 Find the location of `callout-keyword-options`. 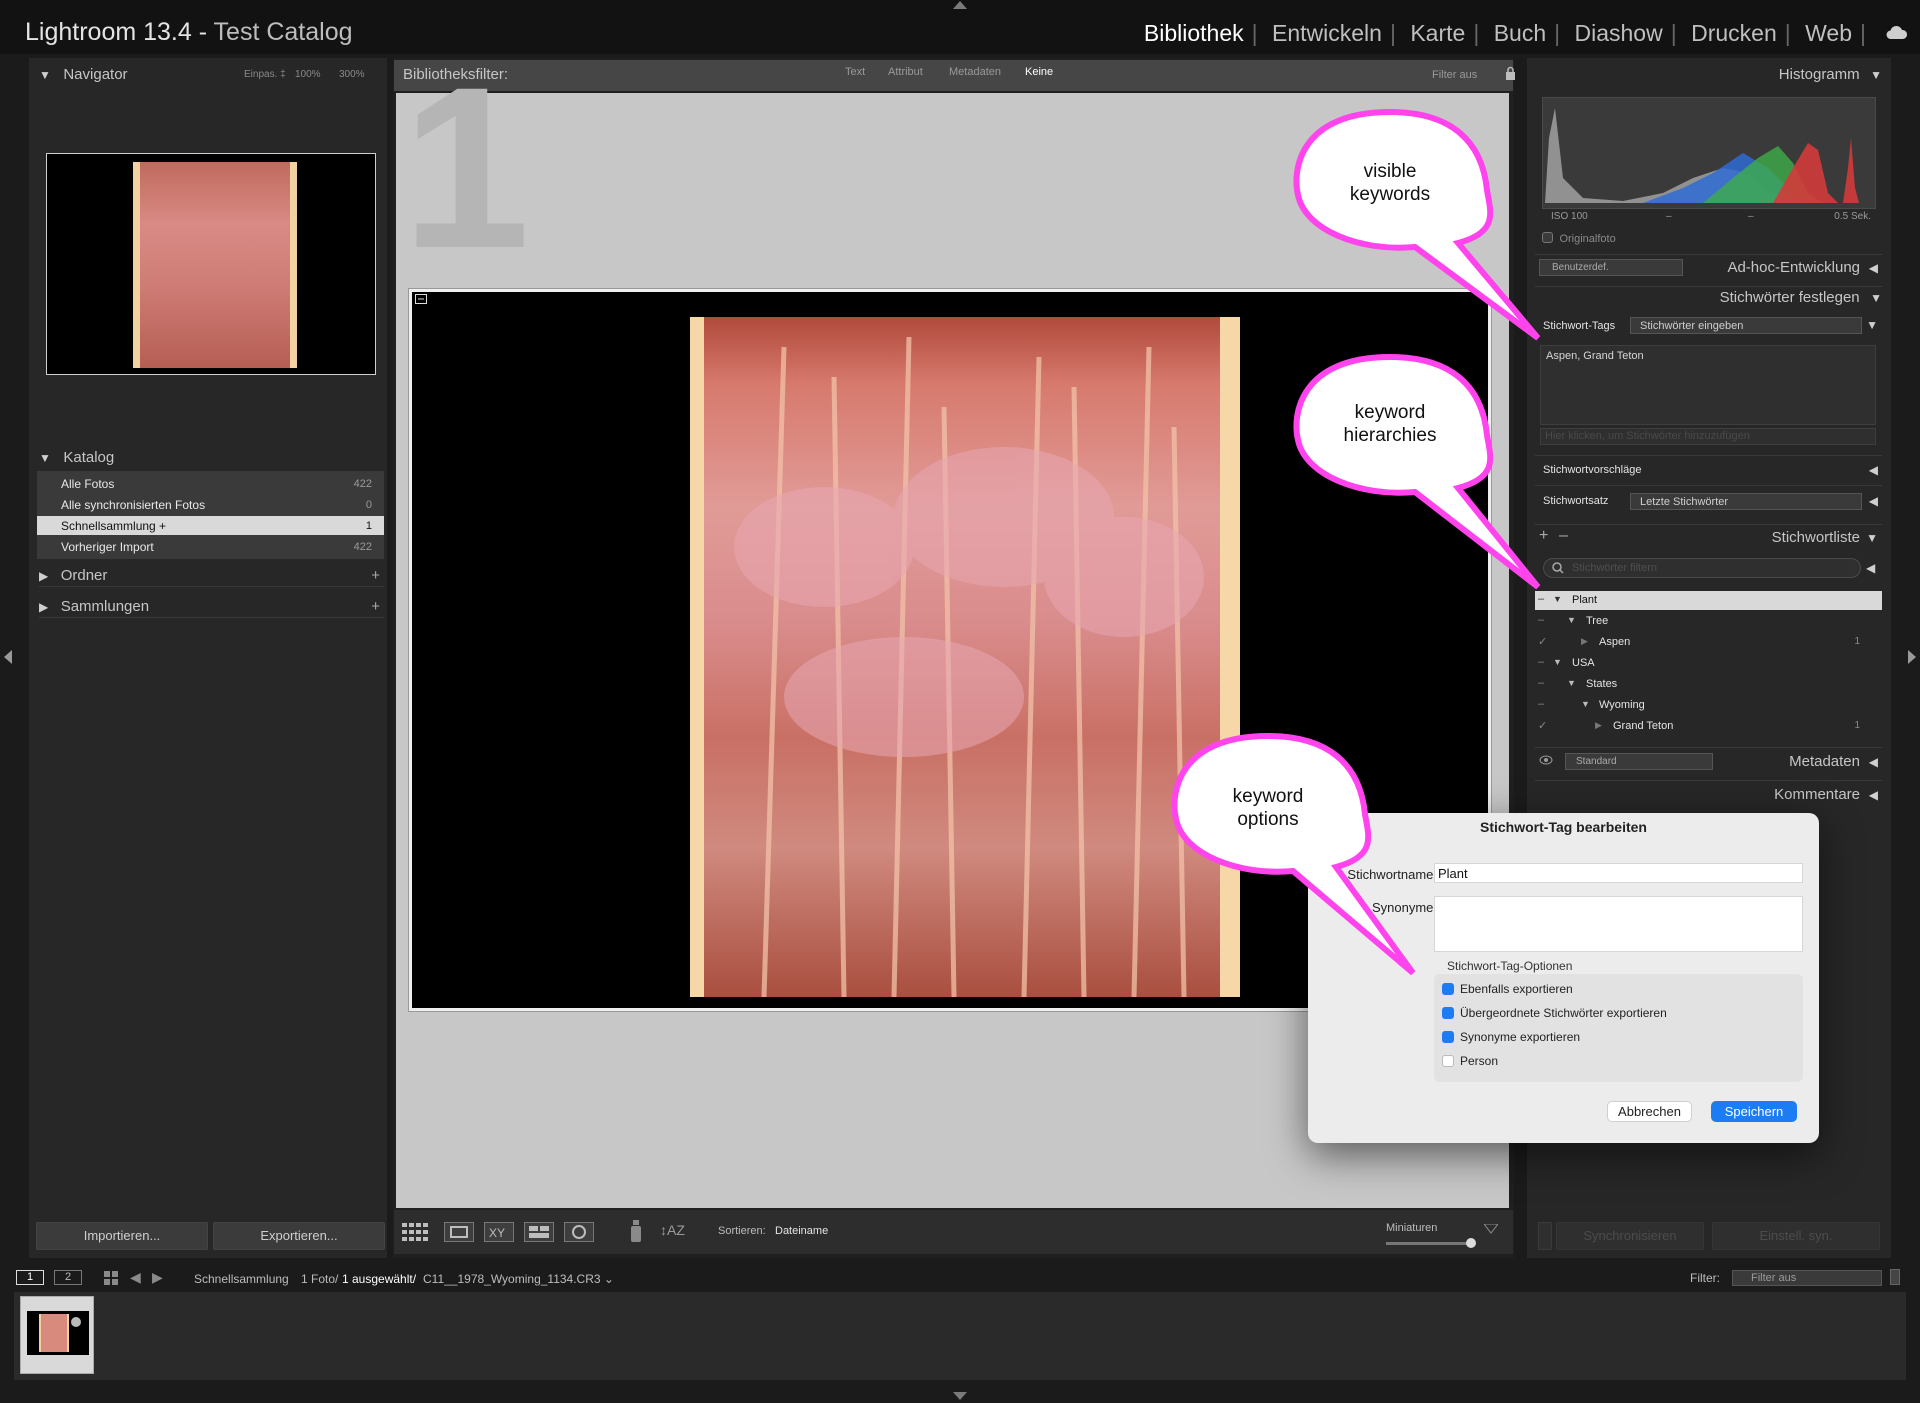

callout-keyword-options is located at coordinates (1293, 854).